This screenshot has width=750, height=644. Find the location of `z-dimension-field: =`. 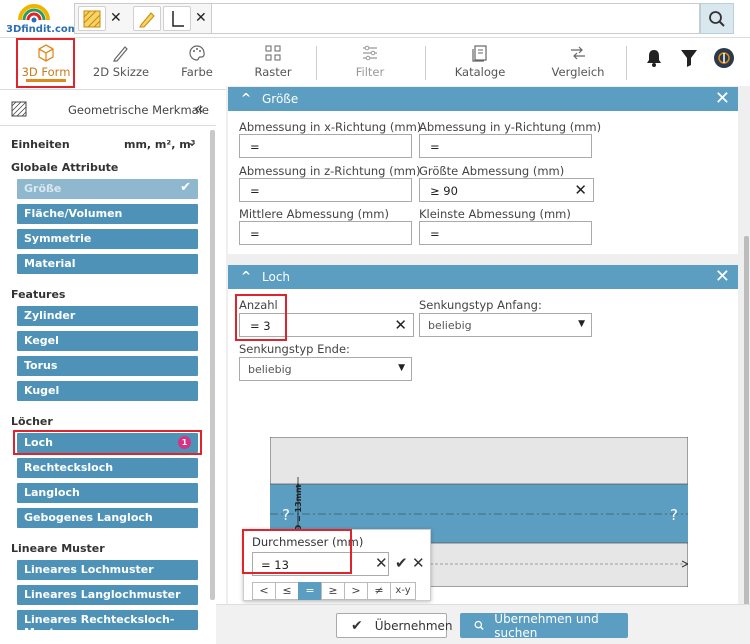

z-dimension-field: = is located at coordinates (325, 190).